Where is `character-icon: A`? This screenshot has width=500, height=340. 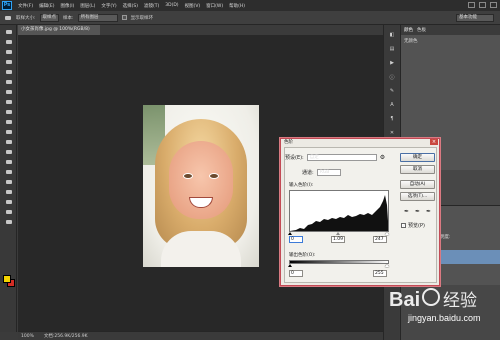
character-icon: A is located at coordinates (392, 105).